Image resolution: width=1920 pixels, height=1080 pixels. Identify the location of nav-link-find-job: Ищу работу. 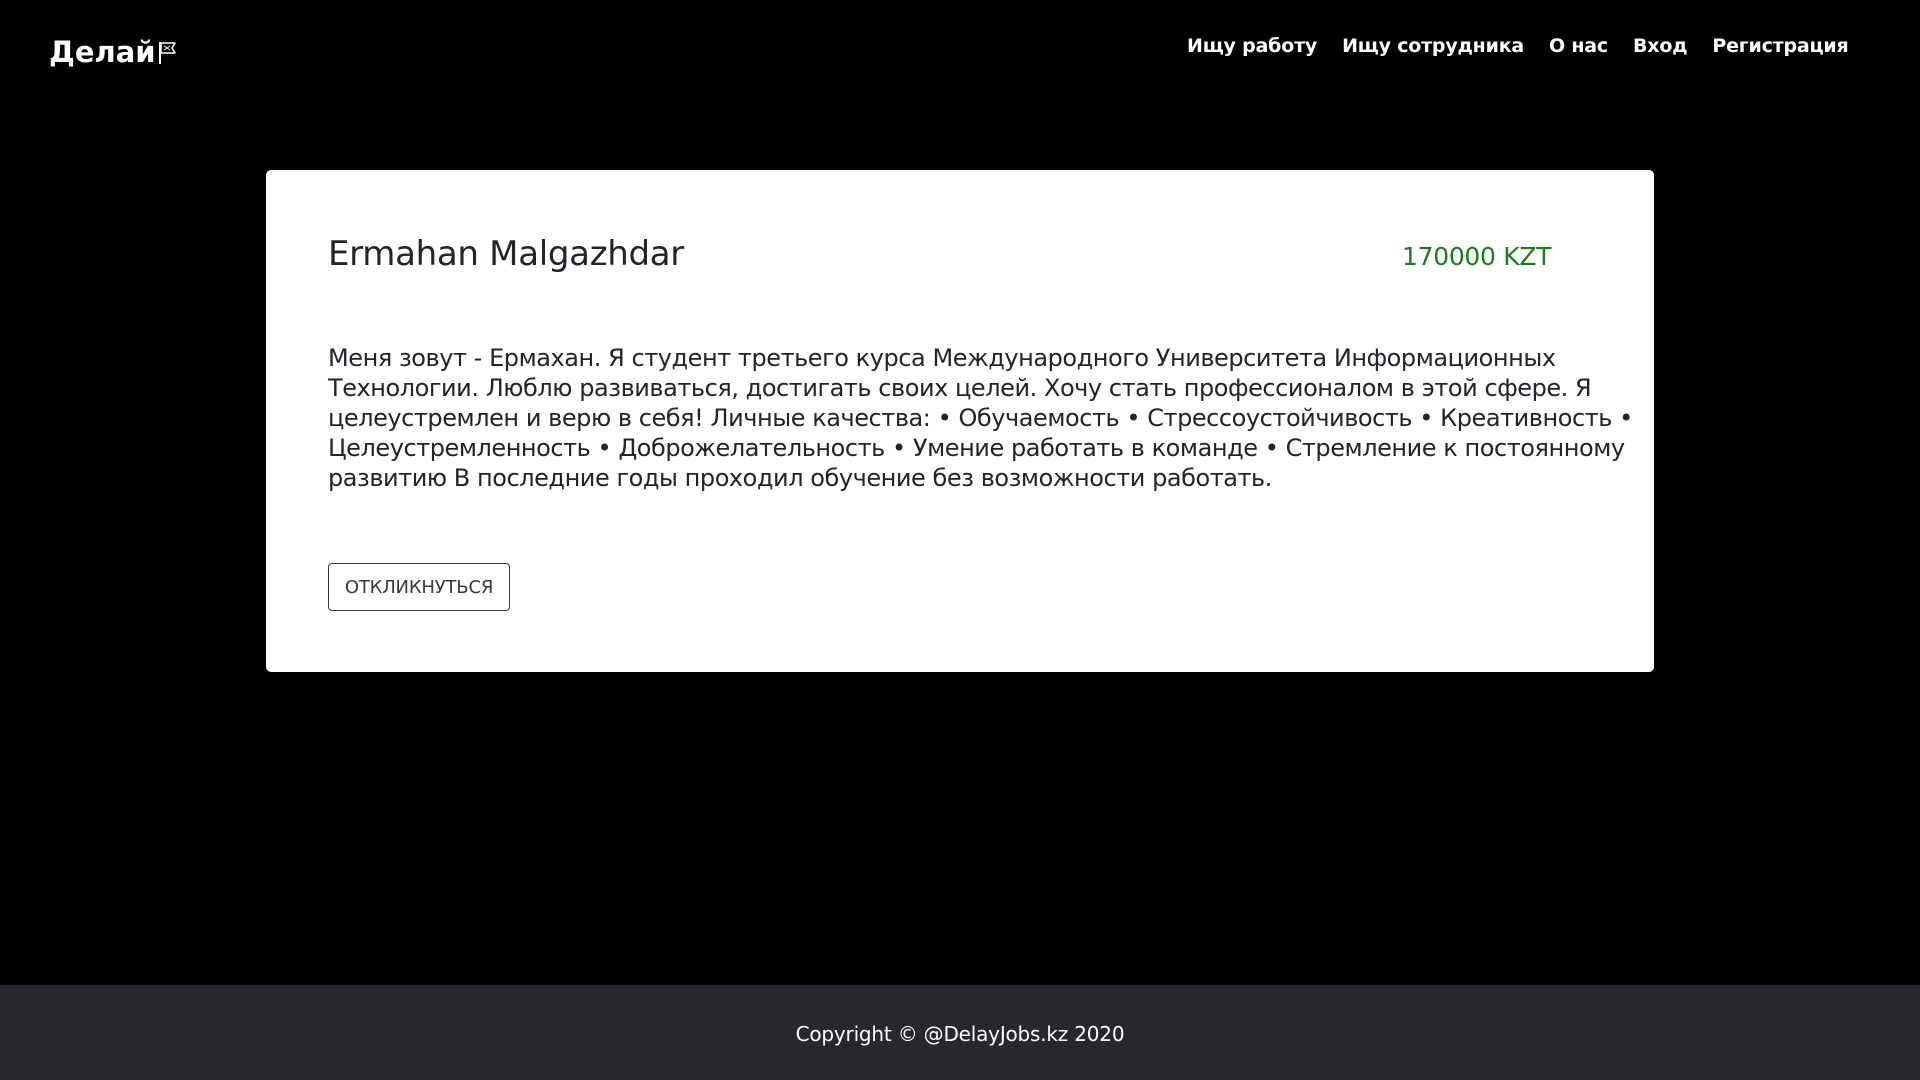
(1252, 46).